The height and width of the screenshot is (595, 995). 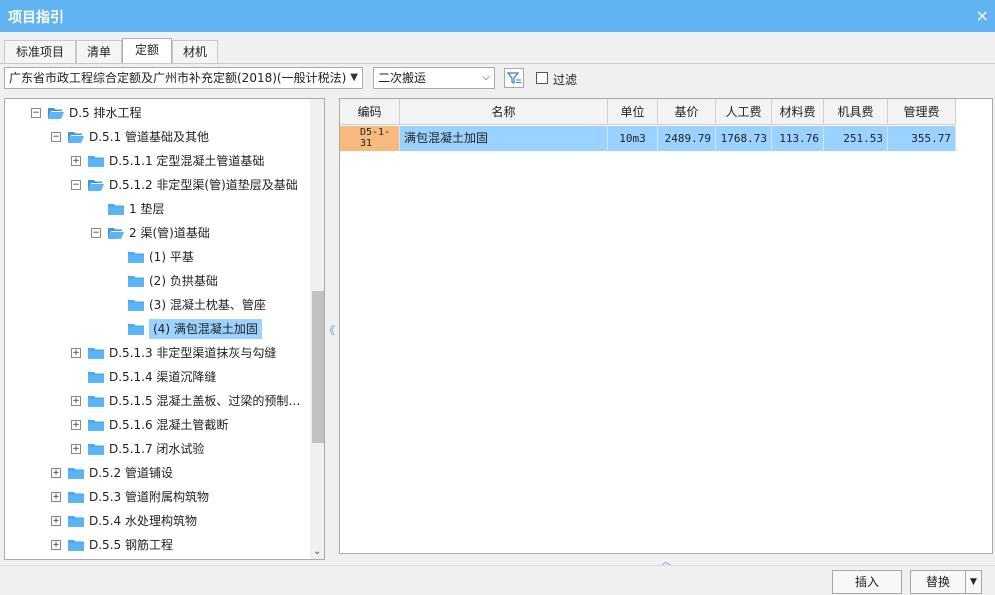 What do you see at coordinates (155, 233) in the screenshot?
I see `tree-node: − 2 渠(管)道基础` at bounding box center [155, 233].